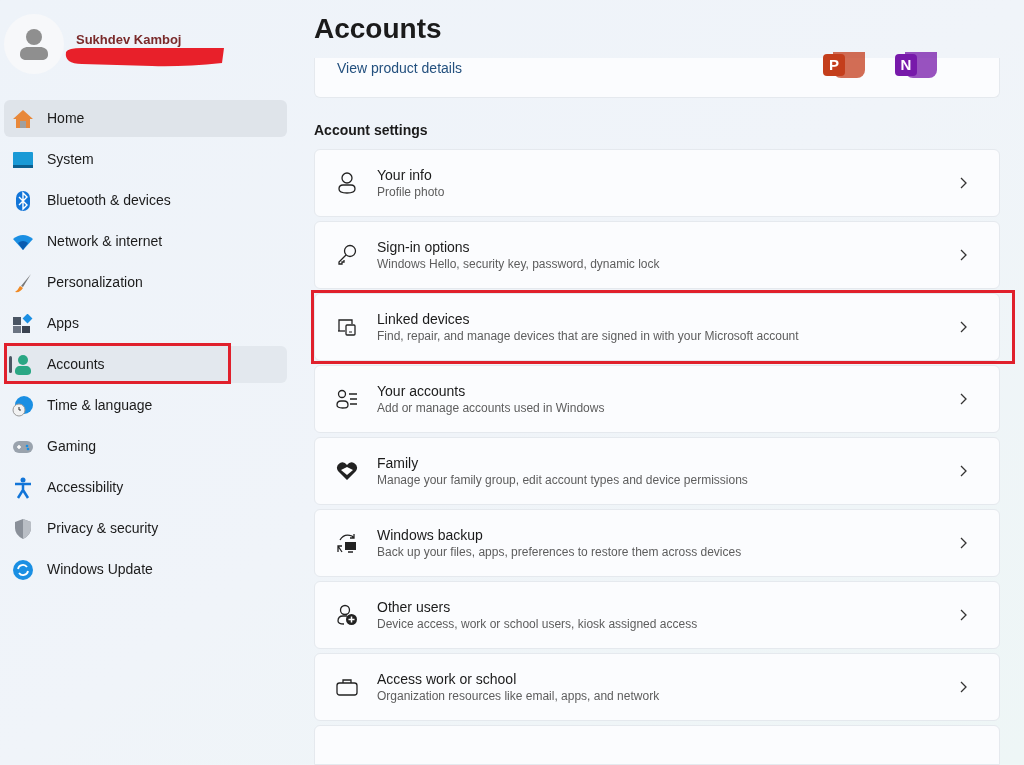 The height and width of the screenshot is (765, 1024). Describe the element at coordinates (405, 175) in the screenshot. I see `setting-title: Your info` at that location.